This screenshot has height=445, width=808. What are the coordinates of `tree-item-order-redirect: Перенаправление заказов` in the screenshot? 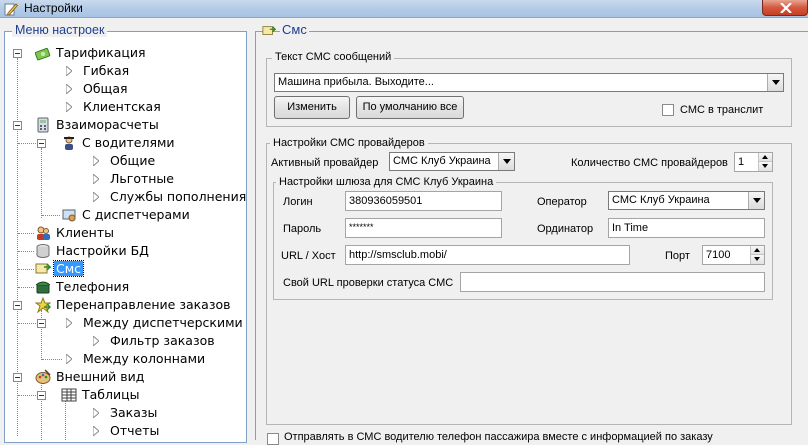 It's located at (123, 305).